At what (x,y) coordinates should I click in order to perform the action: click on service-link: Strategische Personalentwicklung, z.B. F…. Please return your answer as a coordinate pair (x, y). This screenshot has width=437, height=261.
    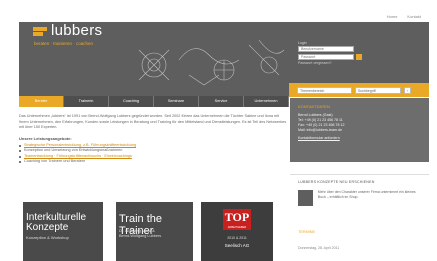
    Looking at the image, I should click on (80, 145).